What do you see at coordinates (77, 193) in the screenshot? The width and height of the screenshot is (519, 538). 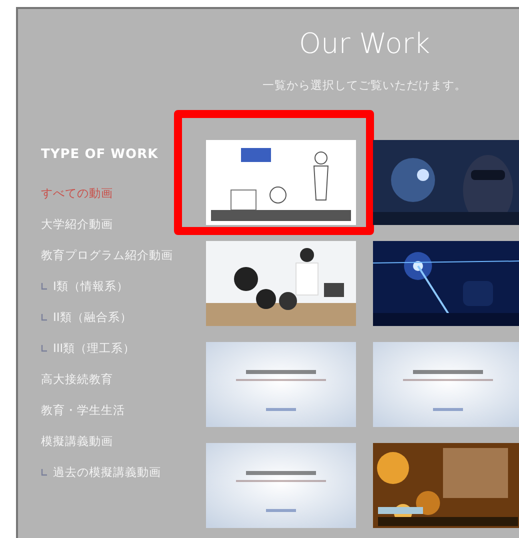 I see `category-link: すべての動画` at bounding box center [77, 193].